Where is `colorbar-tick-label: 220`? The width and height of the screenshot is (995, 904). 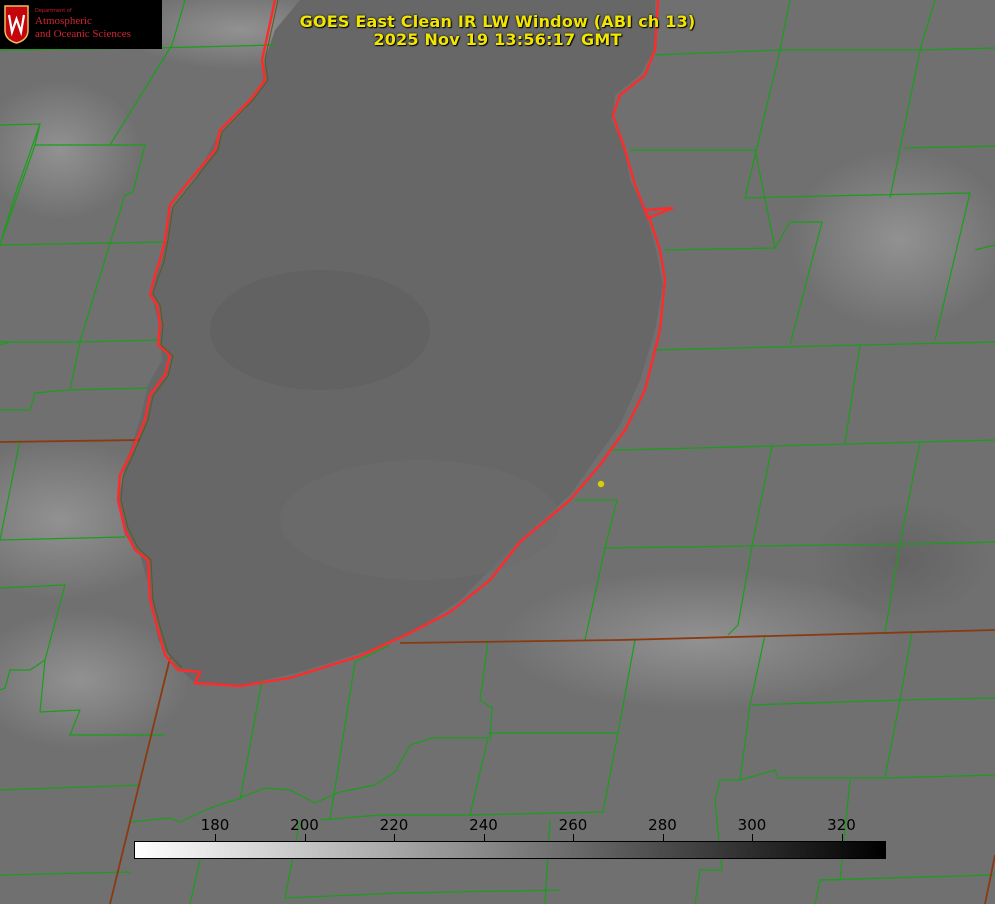
colorbar-tick-label: 220 is located at coordinates (394, 825).